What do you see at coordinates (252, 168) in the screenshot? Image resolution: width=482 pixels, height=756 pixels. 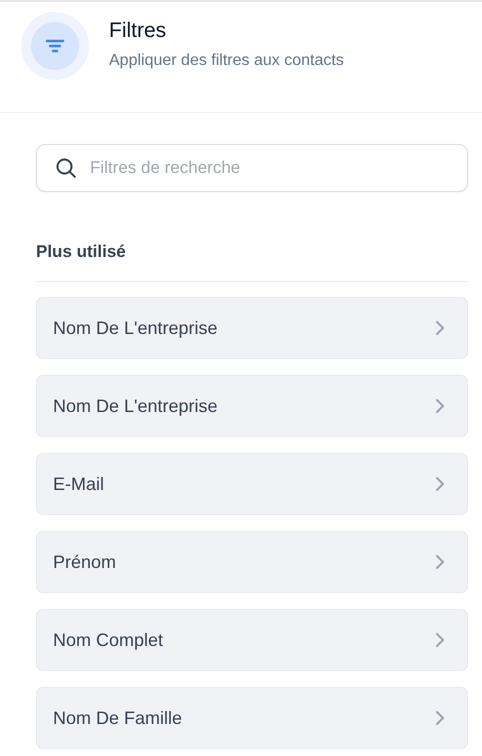 I see `search-field: Filtres de recherche` at bounding box center [252, 168].